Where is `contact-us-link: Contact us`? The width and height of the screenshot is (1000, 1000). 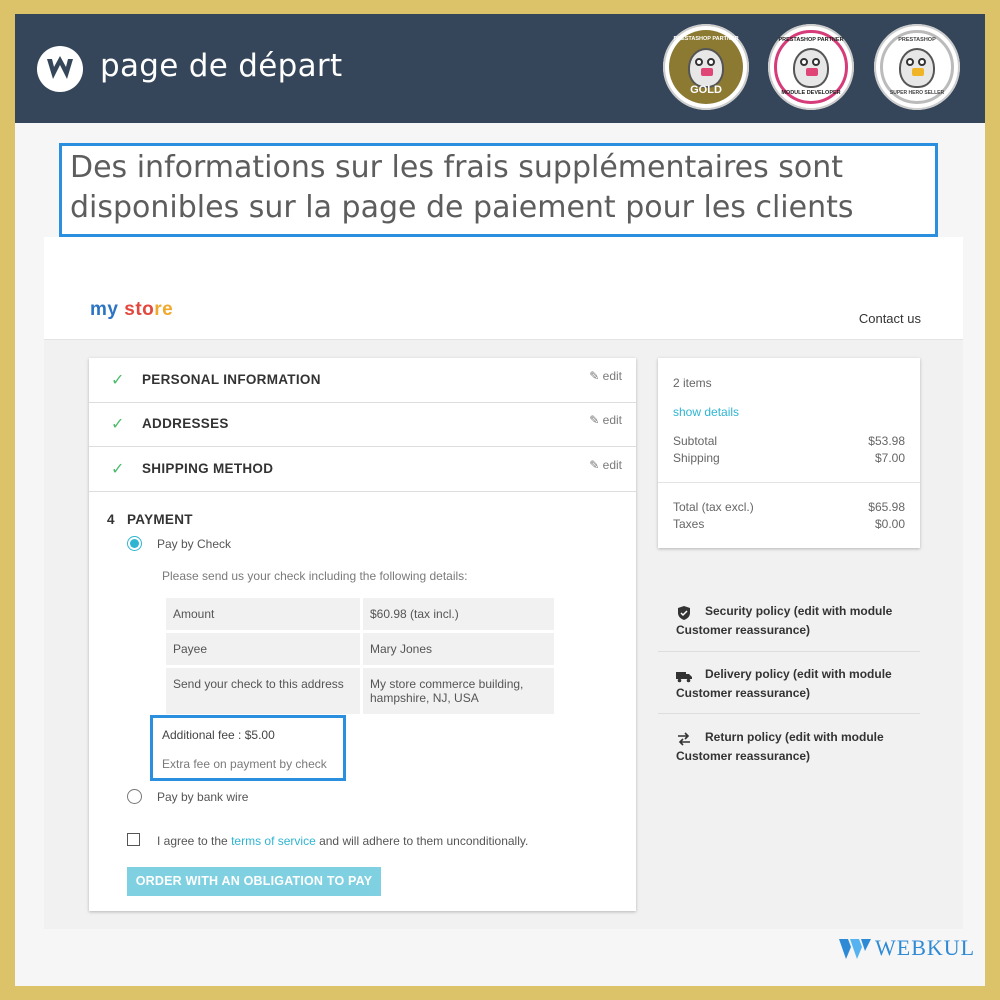 contact-us-link: Contact us is located at coordinates (890, 318).